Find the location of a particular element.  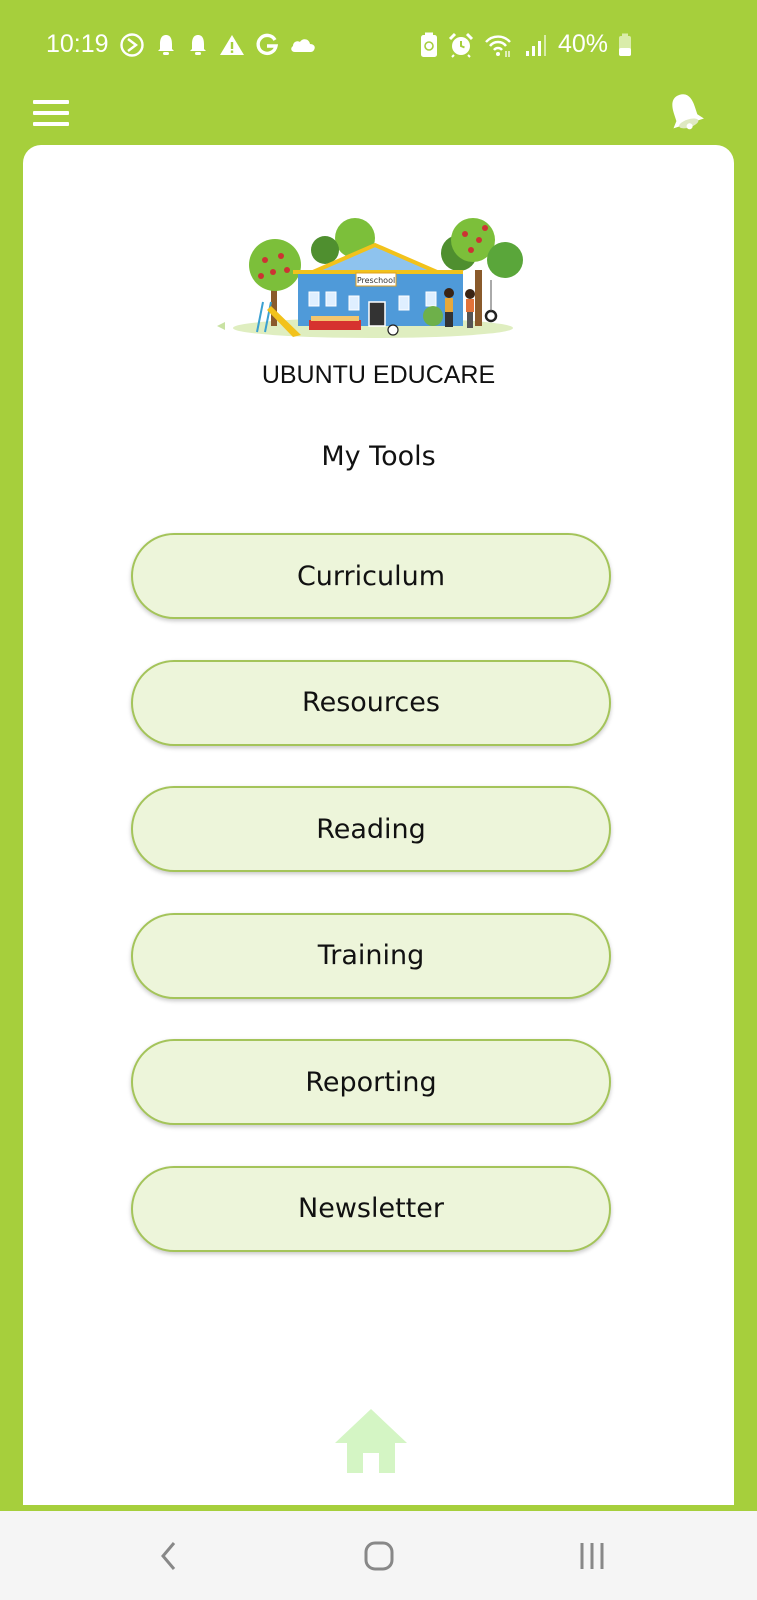

back-icon is located at coordinates (168, 1556).